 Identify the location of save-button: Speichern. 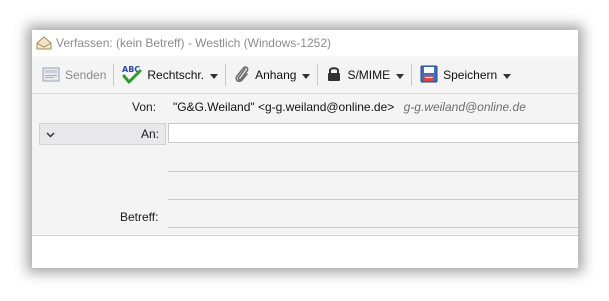
(458, 75).